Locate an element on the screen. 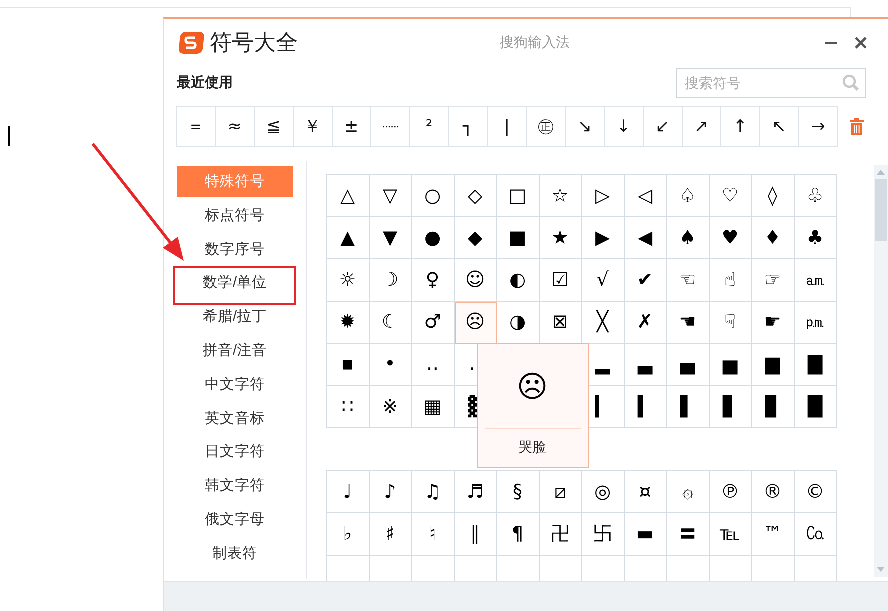 The image size is (888, 611). symbol-cell: ♫ is located at coordinates (433, 492).